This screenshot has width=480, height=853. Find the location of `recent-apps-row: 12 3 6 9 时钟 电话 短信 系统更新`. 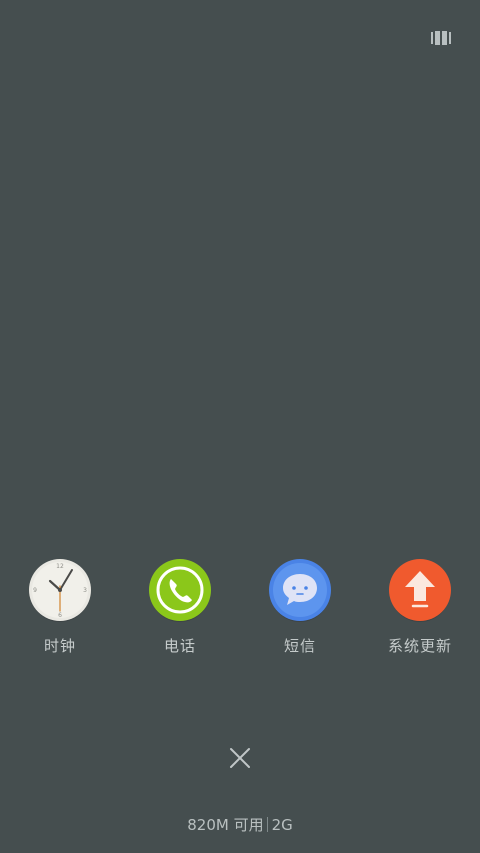

recent-apps-row: 12 3 6 9 时钟 电话 短信 系统更新 is located at coordinates (240, 609).